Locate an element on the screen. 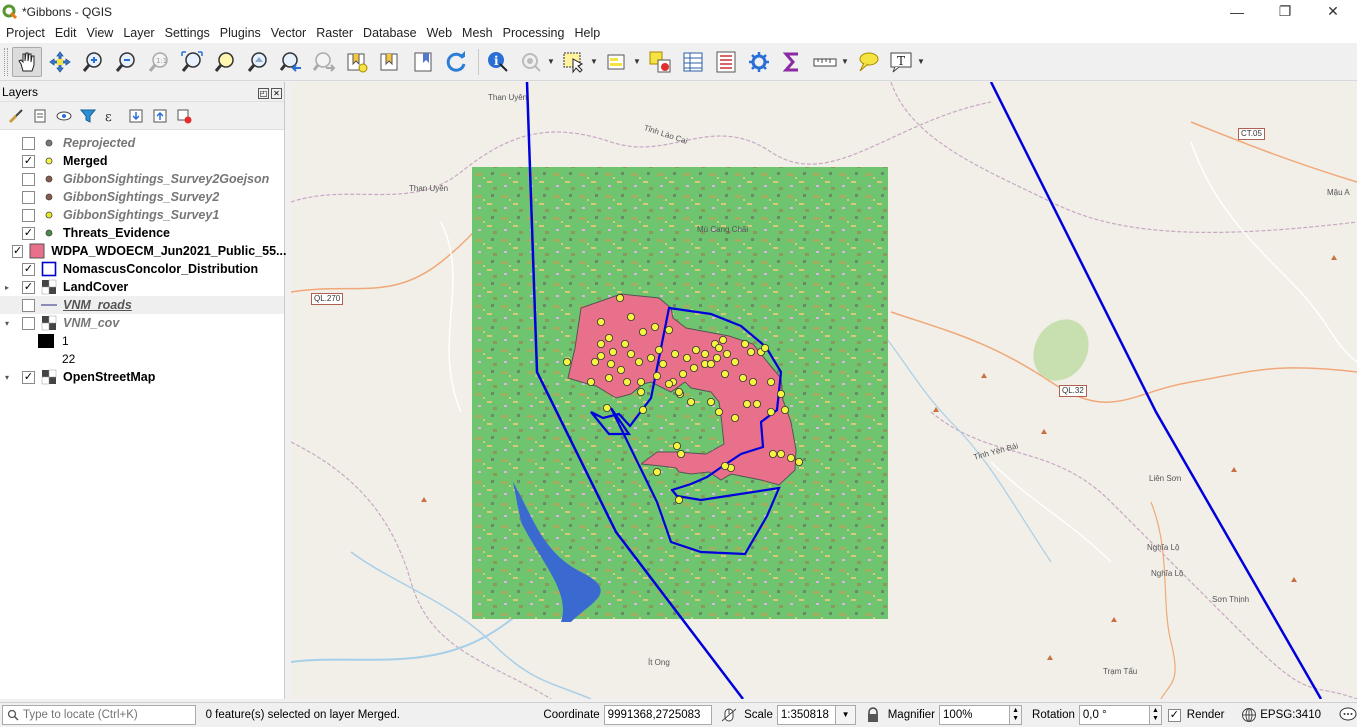 The height and width of the screenshot is (727, 1357). menu-raster: Raster is located at coordinates (334, 33).